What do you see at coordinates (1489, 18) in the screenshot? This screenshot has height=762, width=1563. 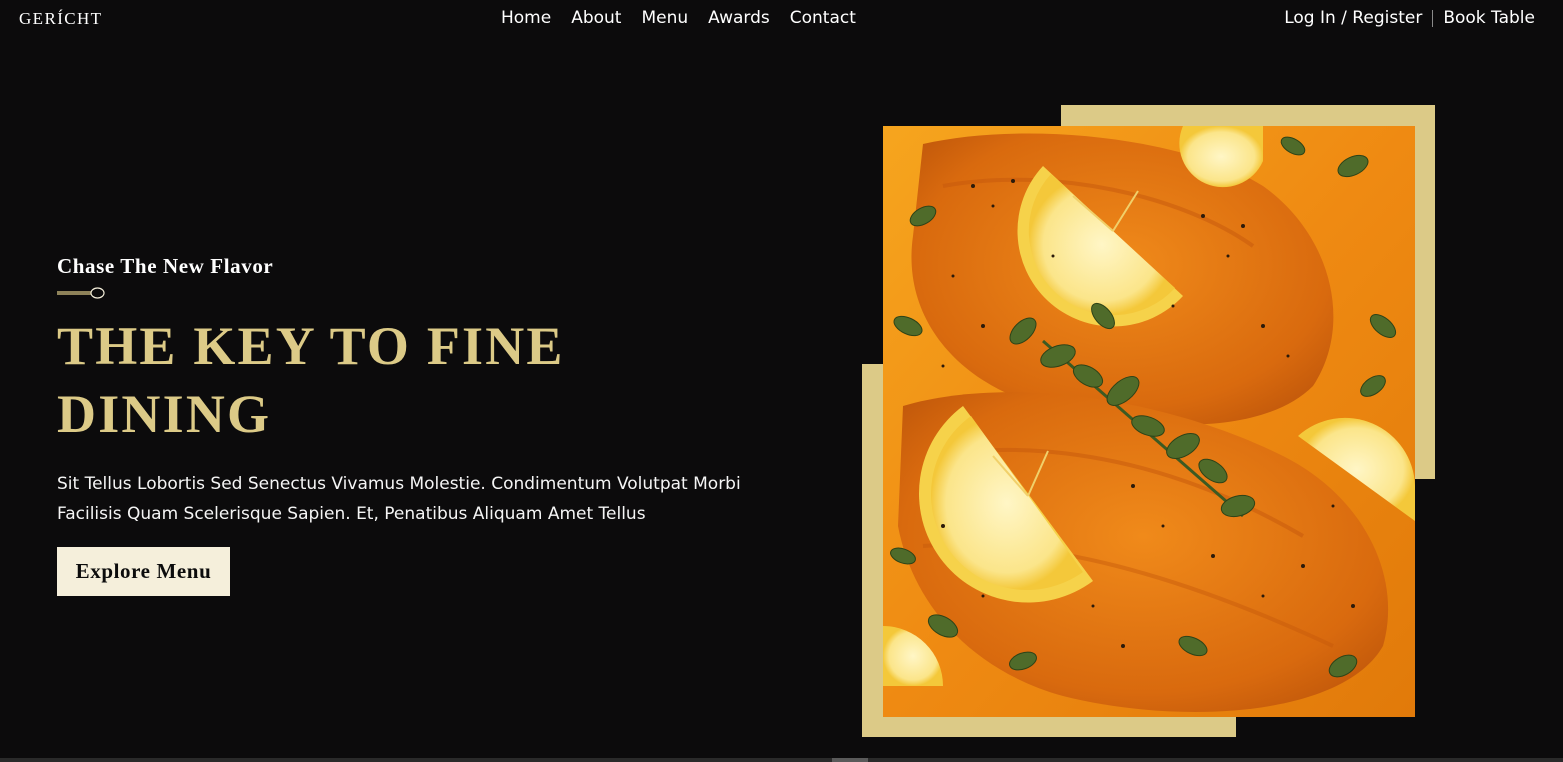 I see `book-table-link: Book Table` at bounding box center [1489, 18].